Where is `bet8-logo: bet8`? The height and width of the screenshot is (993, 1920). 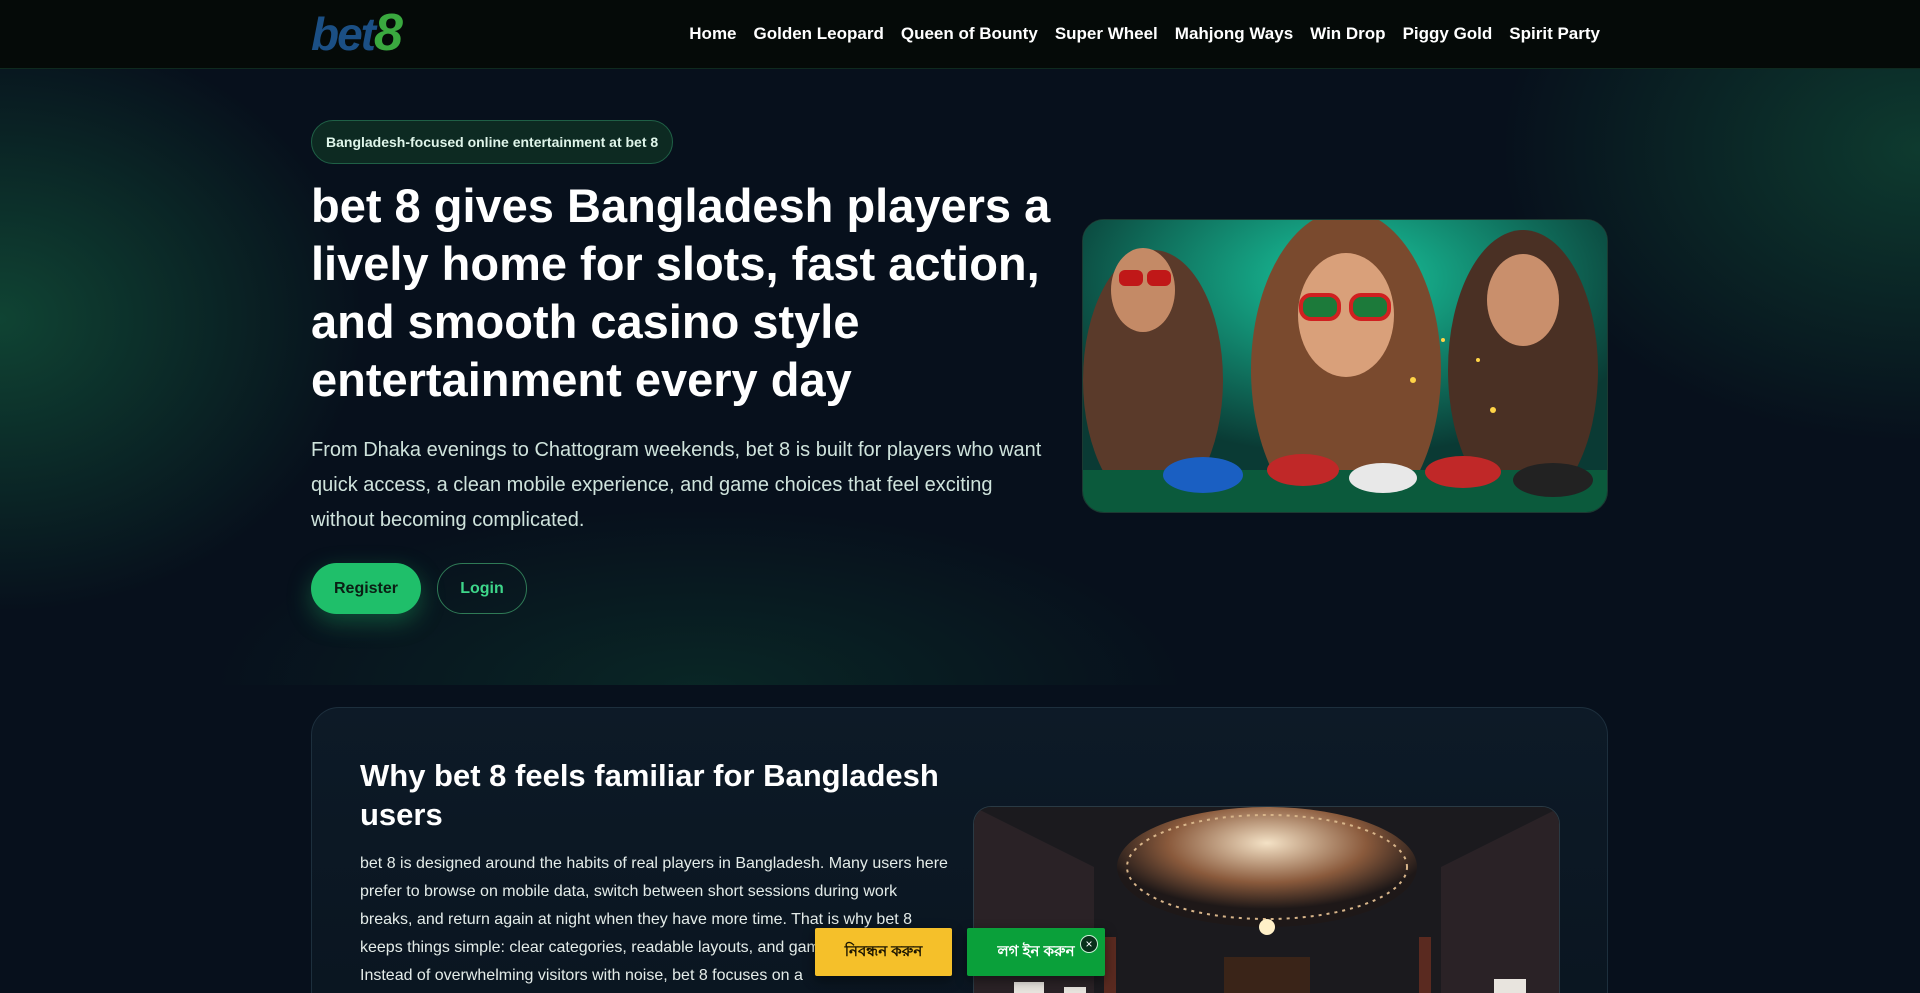
bet8-logo: bet8 is located at coordinates (357, 33).